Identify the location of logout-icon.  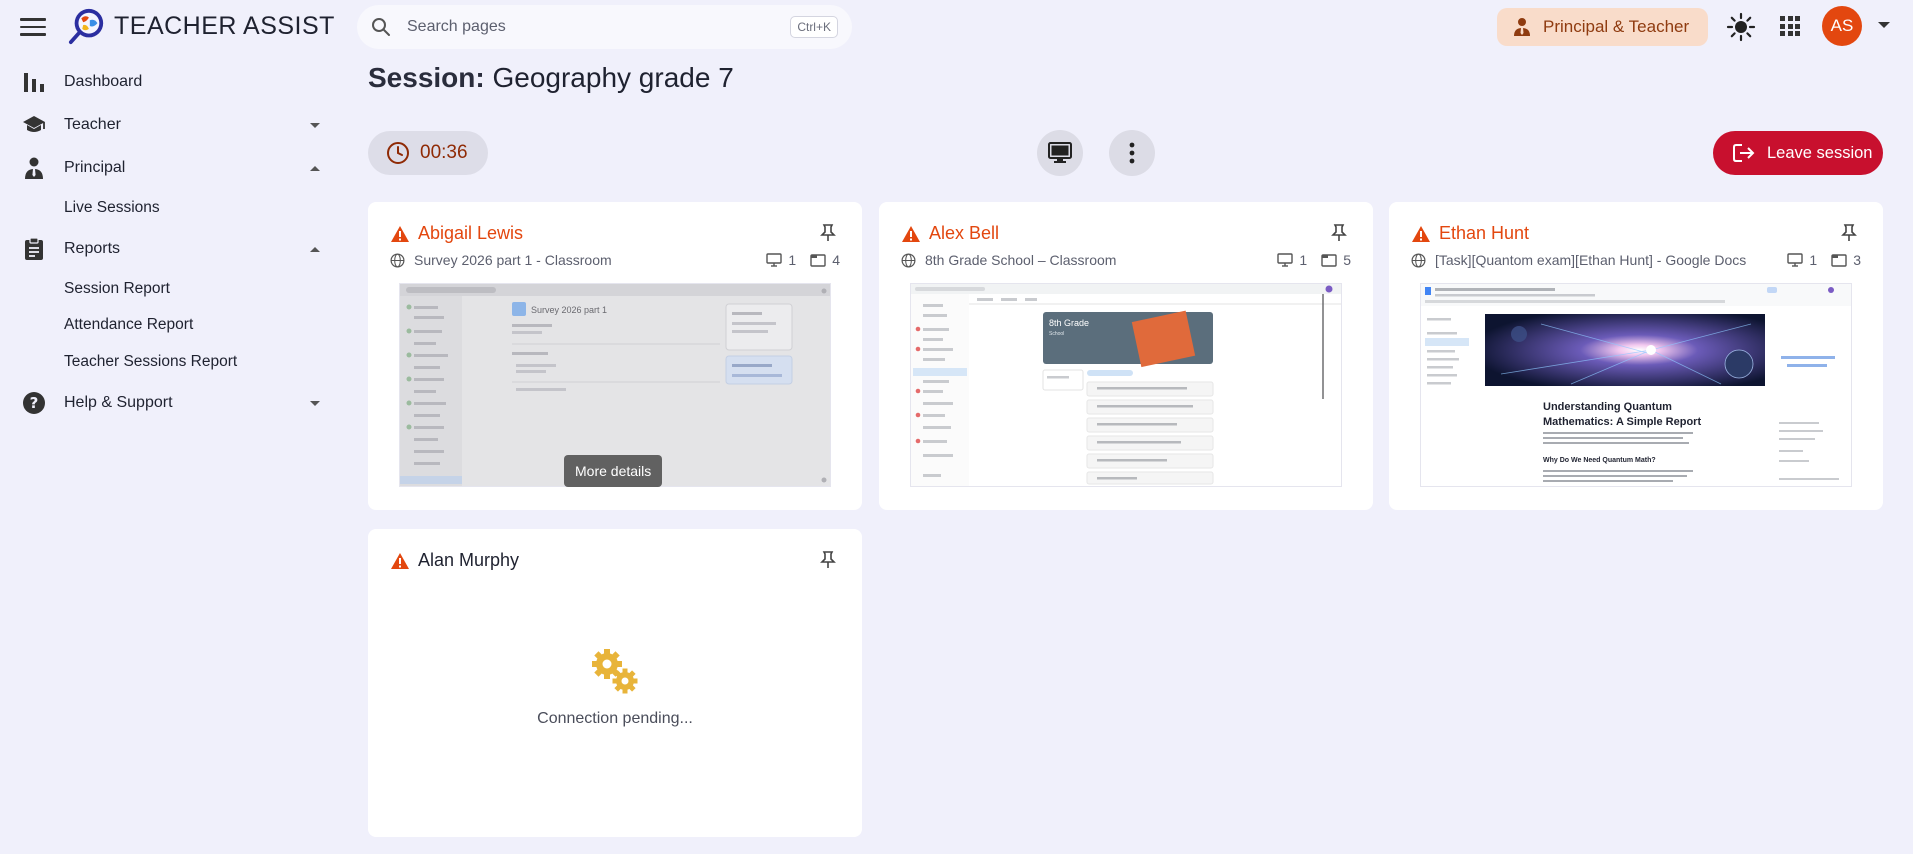
(1744, 153).